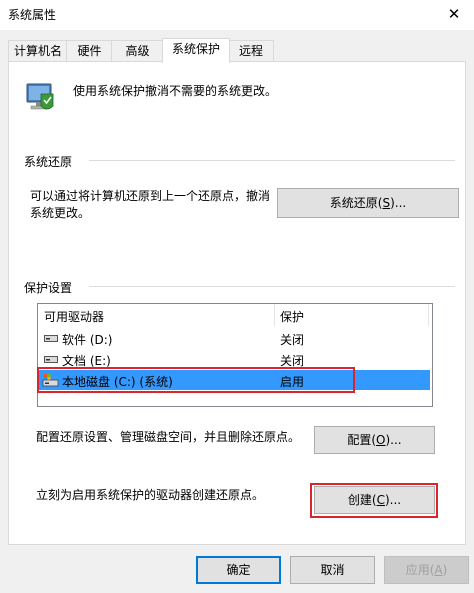 Image resolution: width=474 pixels, height=593 pixels. What do you see at coordinates (86, 361) in the screenshot?
I see `drive-name: 文档 (E:)` at bounding box center [86, 361].